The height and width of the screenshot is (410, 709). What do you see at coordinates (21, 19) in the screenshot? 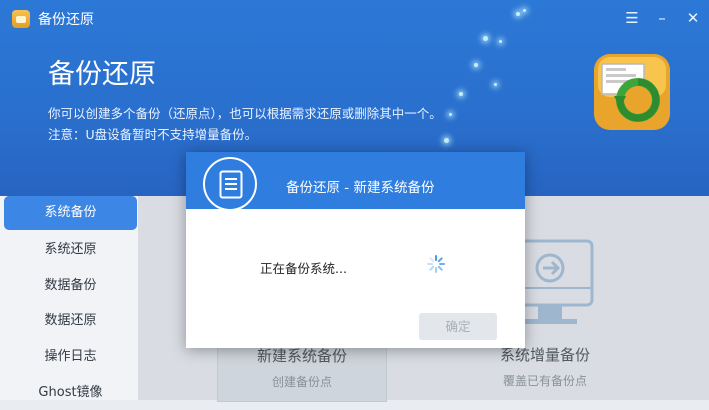
I see `app-logo-icon` at bounding box center [21, 19].